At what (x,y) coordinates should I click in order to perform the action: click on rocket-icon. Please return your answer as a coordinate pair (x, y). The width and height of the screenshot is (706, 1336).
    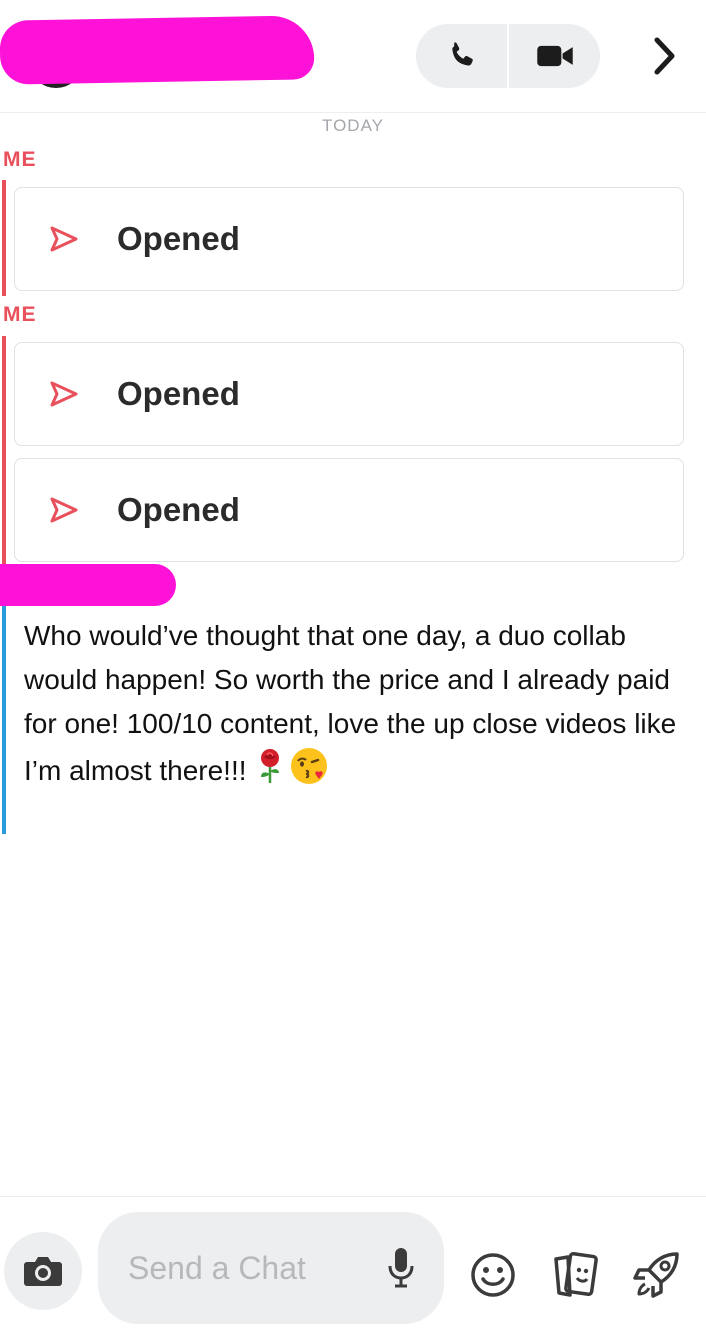
    Looking at the image, I should click on (656, 1275).